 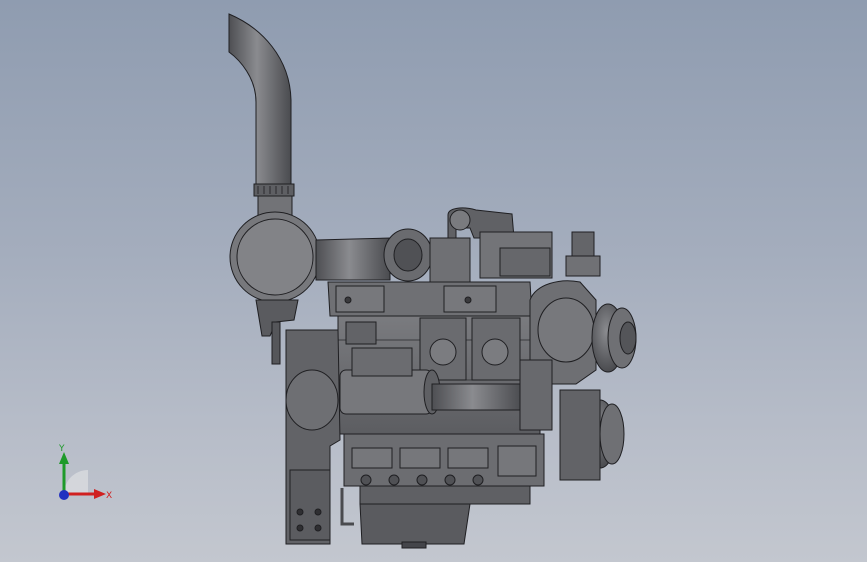 I want to click on oil-pan, so click(x=442, y=491).